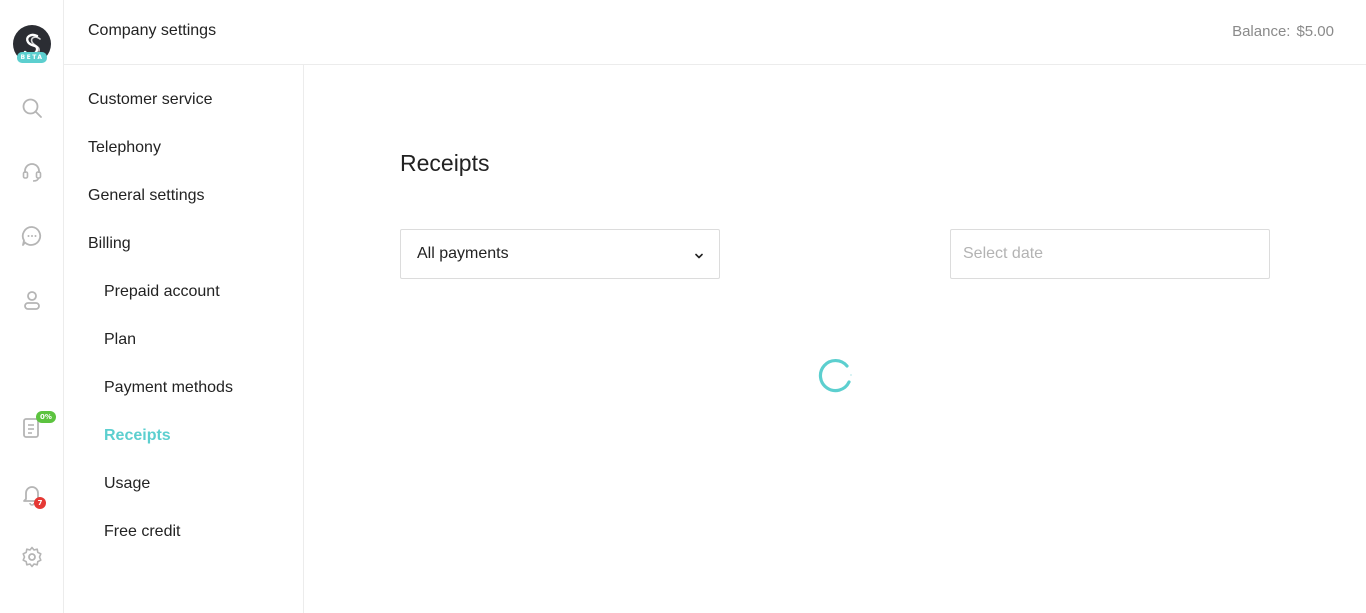  I want to click on notification-count-badge: 7, so click(40, 503).